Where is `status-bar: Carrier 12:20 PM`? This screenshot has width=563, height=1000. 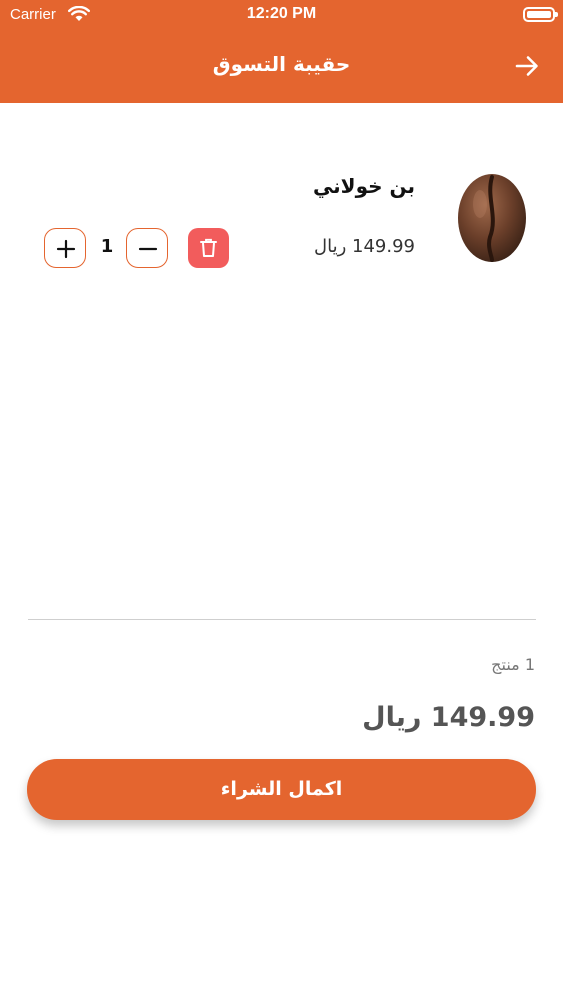 status-bar: Carrier 12:20 PM is located at coordinates (281, 15).